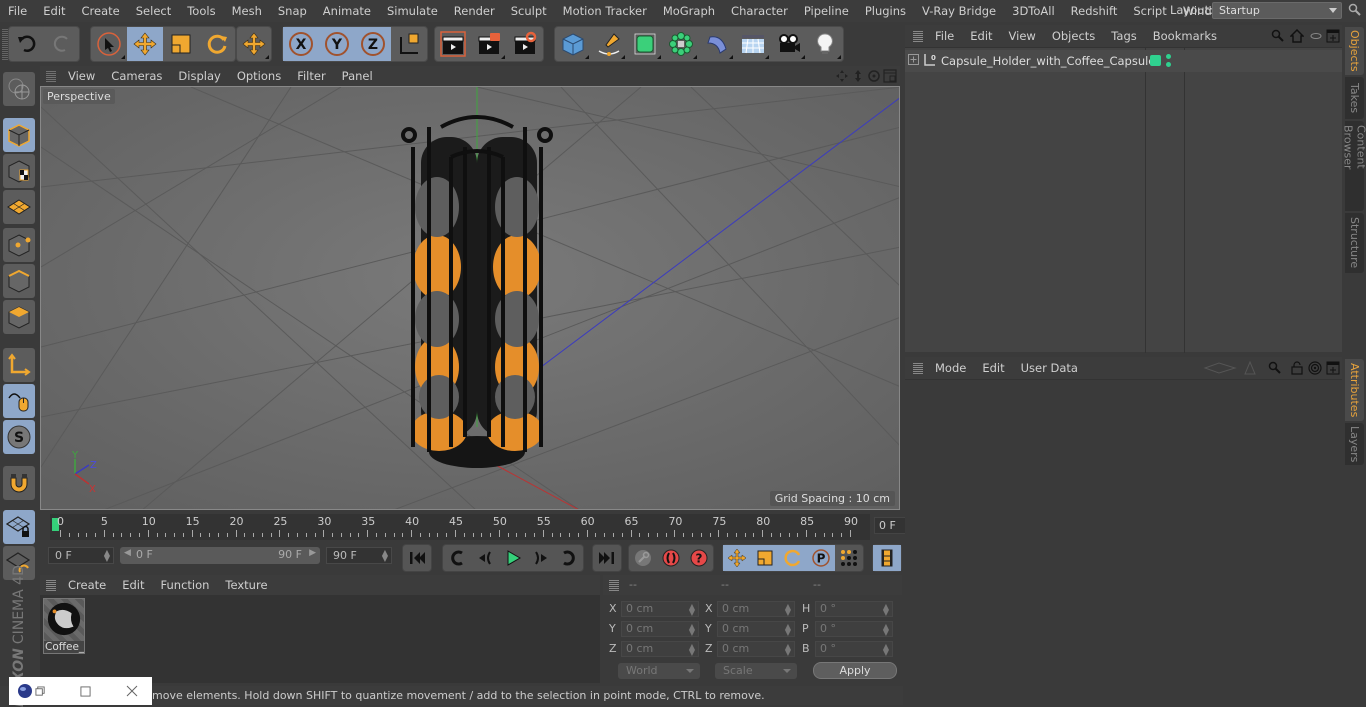 This screenshot has height=707, width=1366. Describe the element at coordinates (1354, 390) in the screenshot. I see `tab-attributes: Attributes` at that location.